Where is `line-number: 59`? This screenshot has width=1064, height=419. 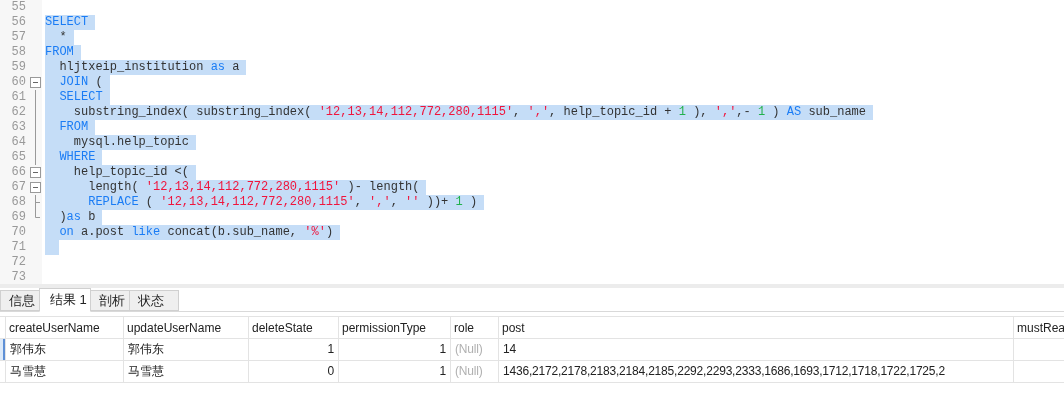
line-number: 59 is located at coordinates (18, 67).